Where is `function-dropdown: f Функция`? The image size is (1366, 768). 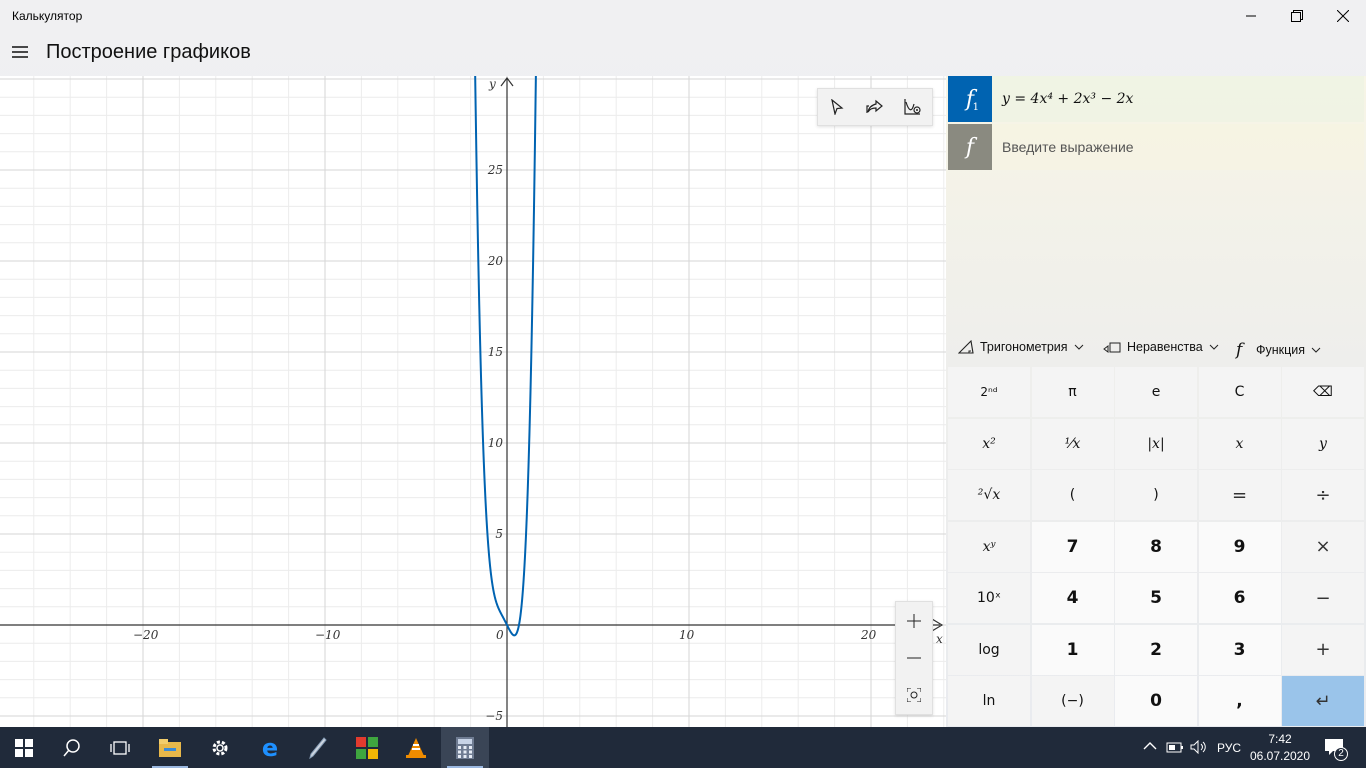 function-dropdown: f Функция is located at coordinates (1278, 350).